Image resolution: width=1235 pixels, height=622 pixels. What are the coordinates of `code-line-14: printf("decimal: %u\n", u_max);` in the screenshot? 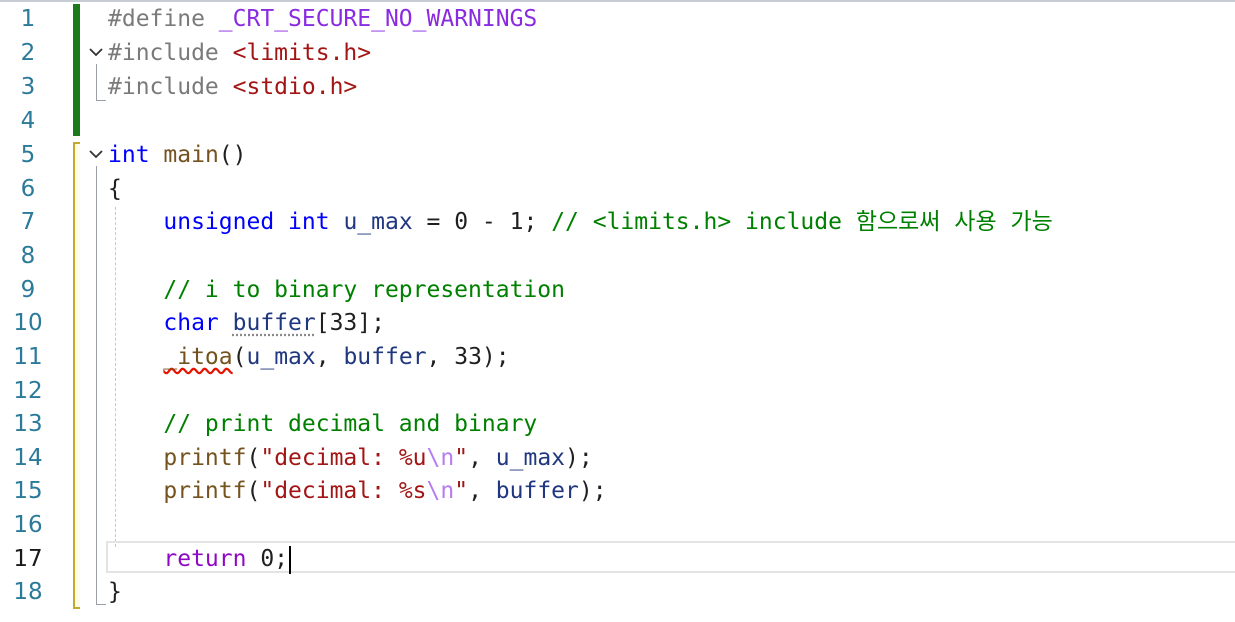 It's located at (350, 458).